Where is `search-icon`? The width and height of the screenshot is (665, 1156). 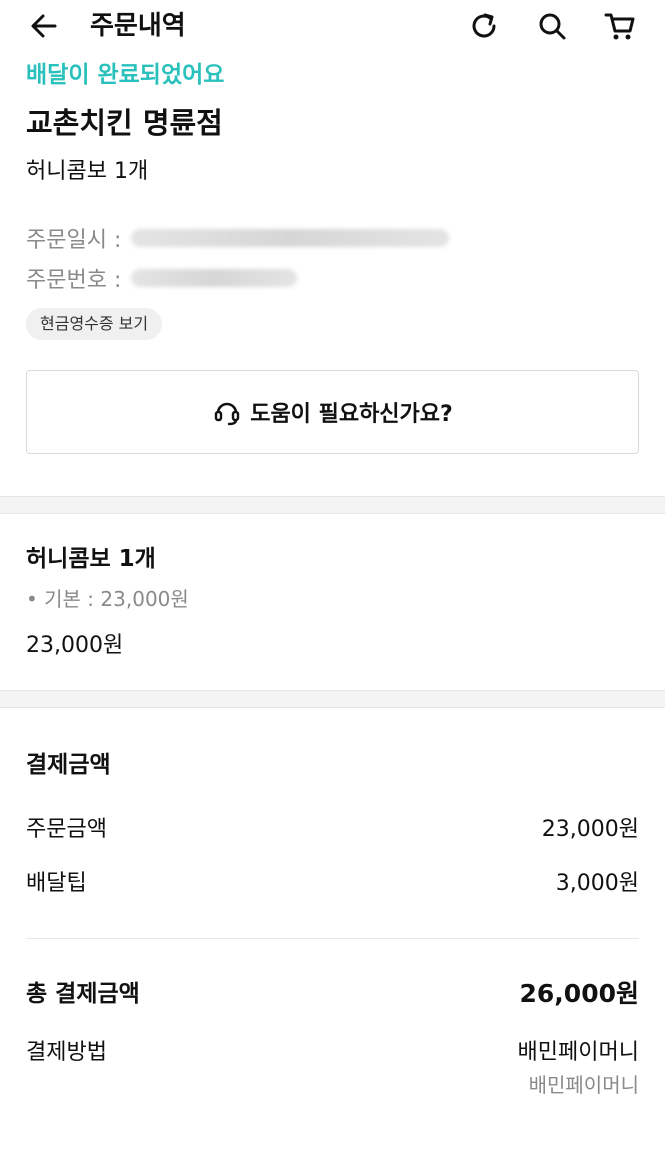
search-icon is located at coordinates (552, 26).